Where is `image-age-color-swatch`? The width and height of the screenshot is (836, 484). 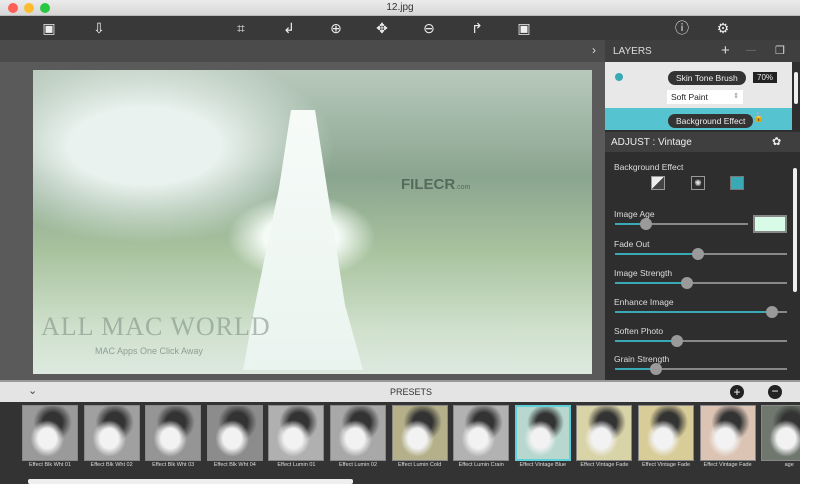 image-age-color-swatch is located at coordinates (770, 224).